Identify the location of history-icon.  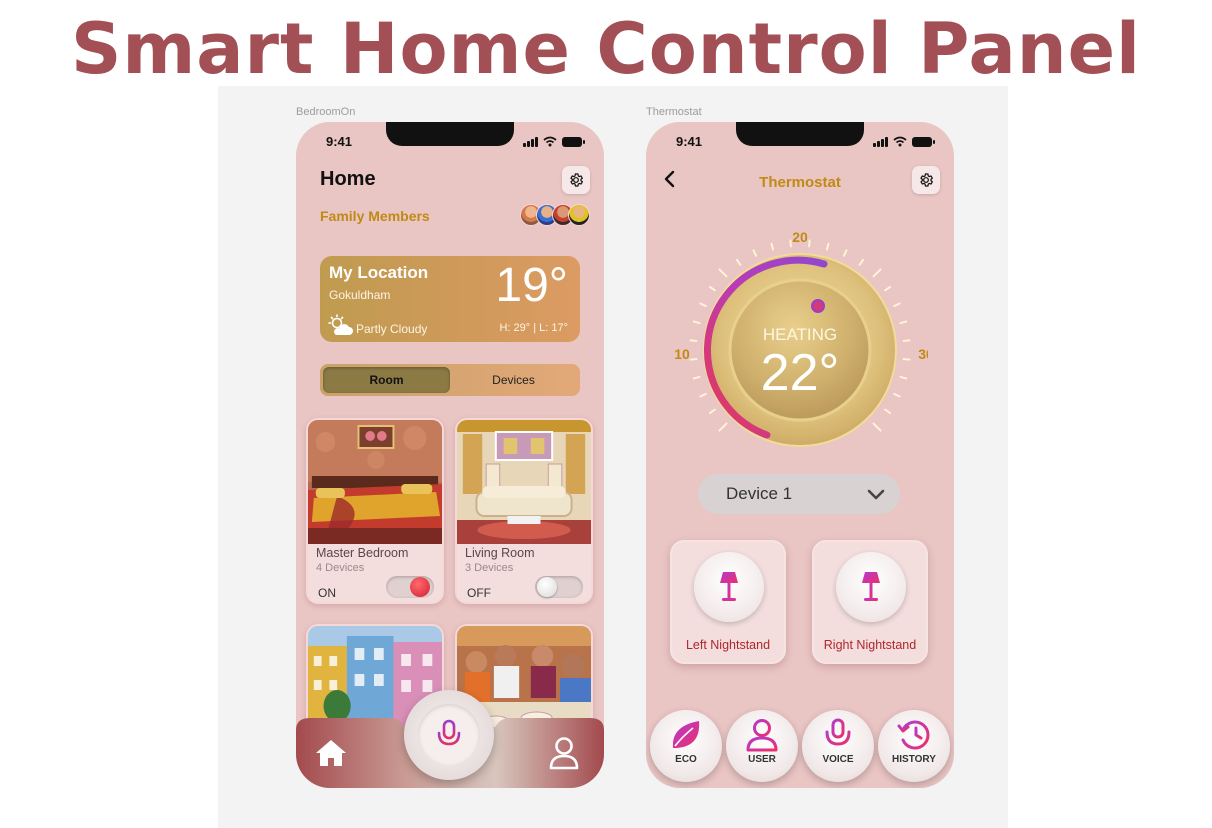
(913, 735).